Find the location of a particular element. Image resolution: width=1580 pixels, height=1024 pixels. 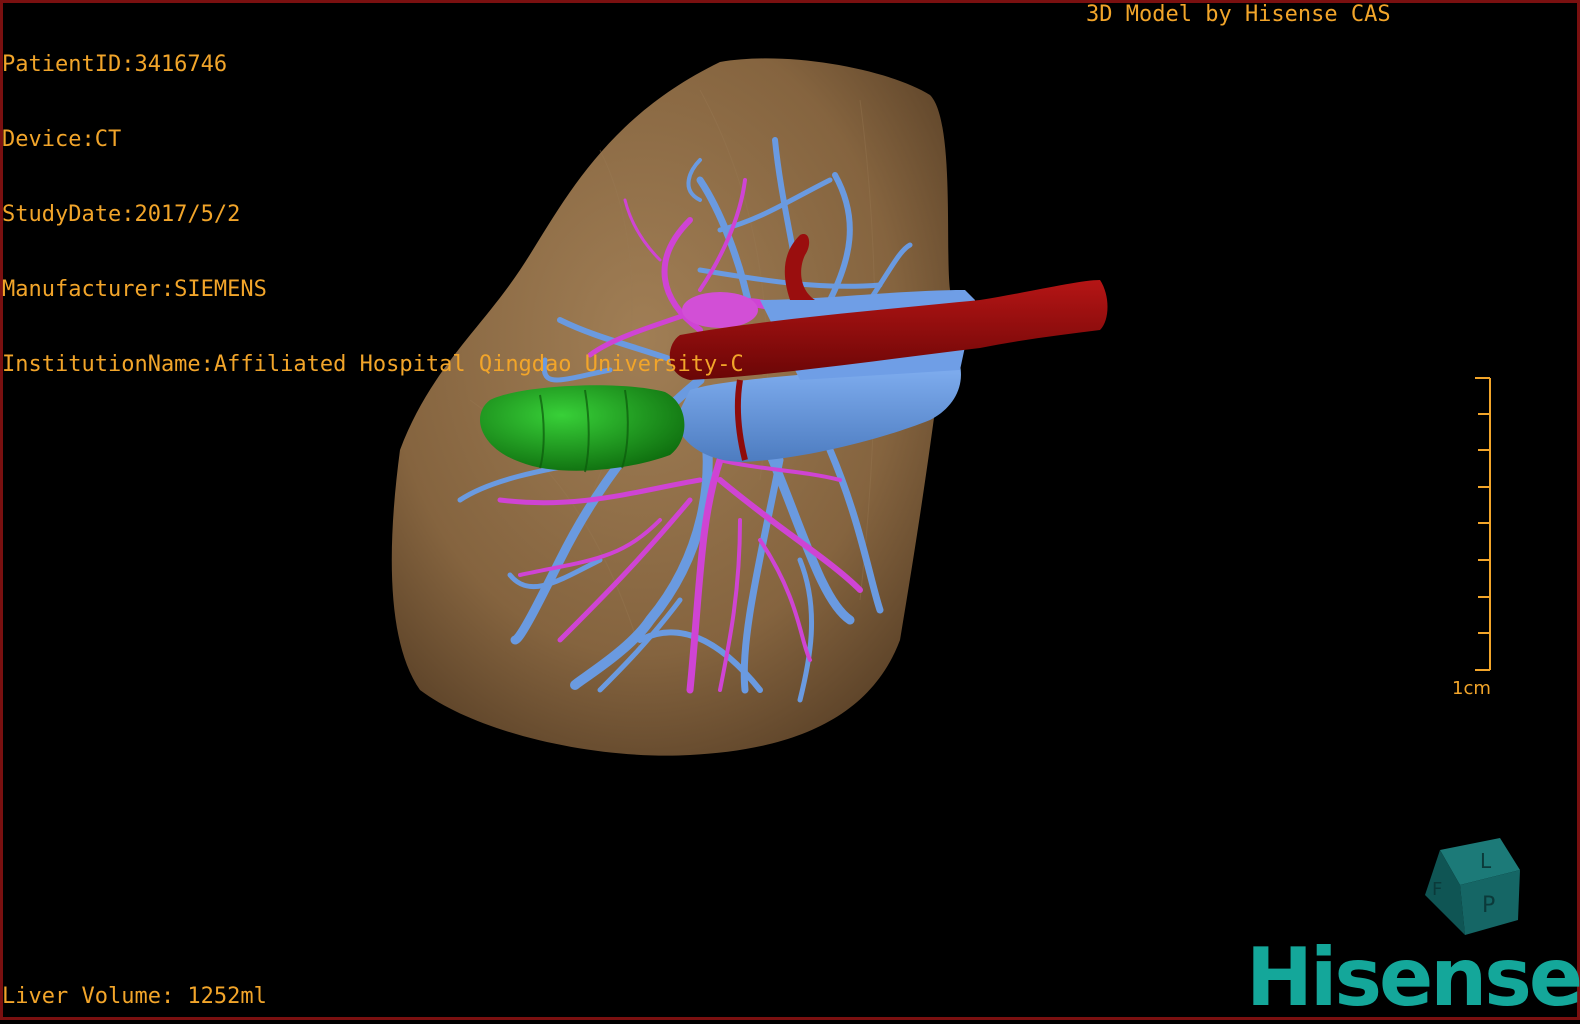

cube-face-top-label: L is located at coordinates (1486, 861).